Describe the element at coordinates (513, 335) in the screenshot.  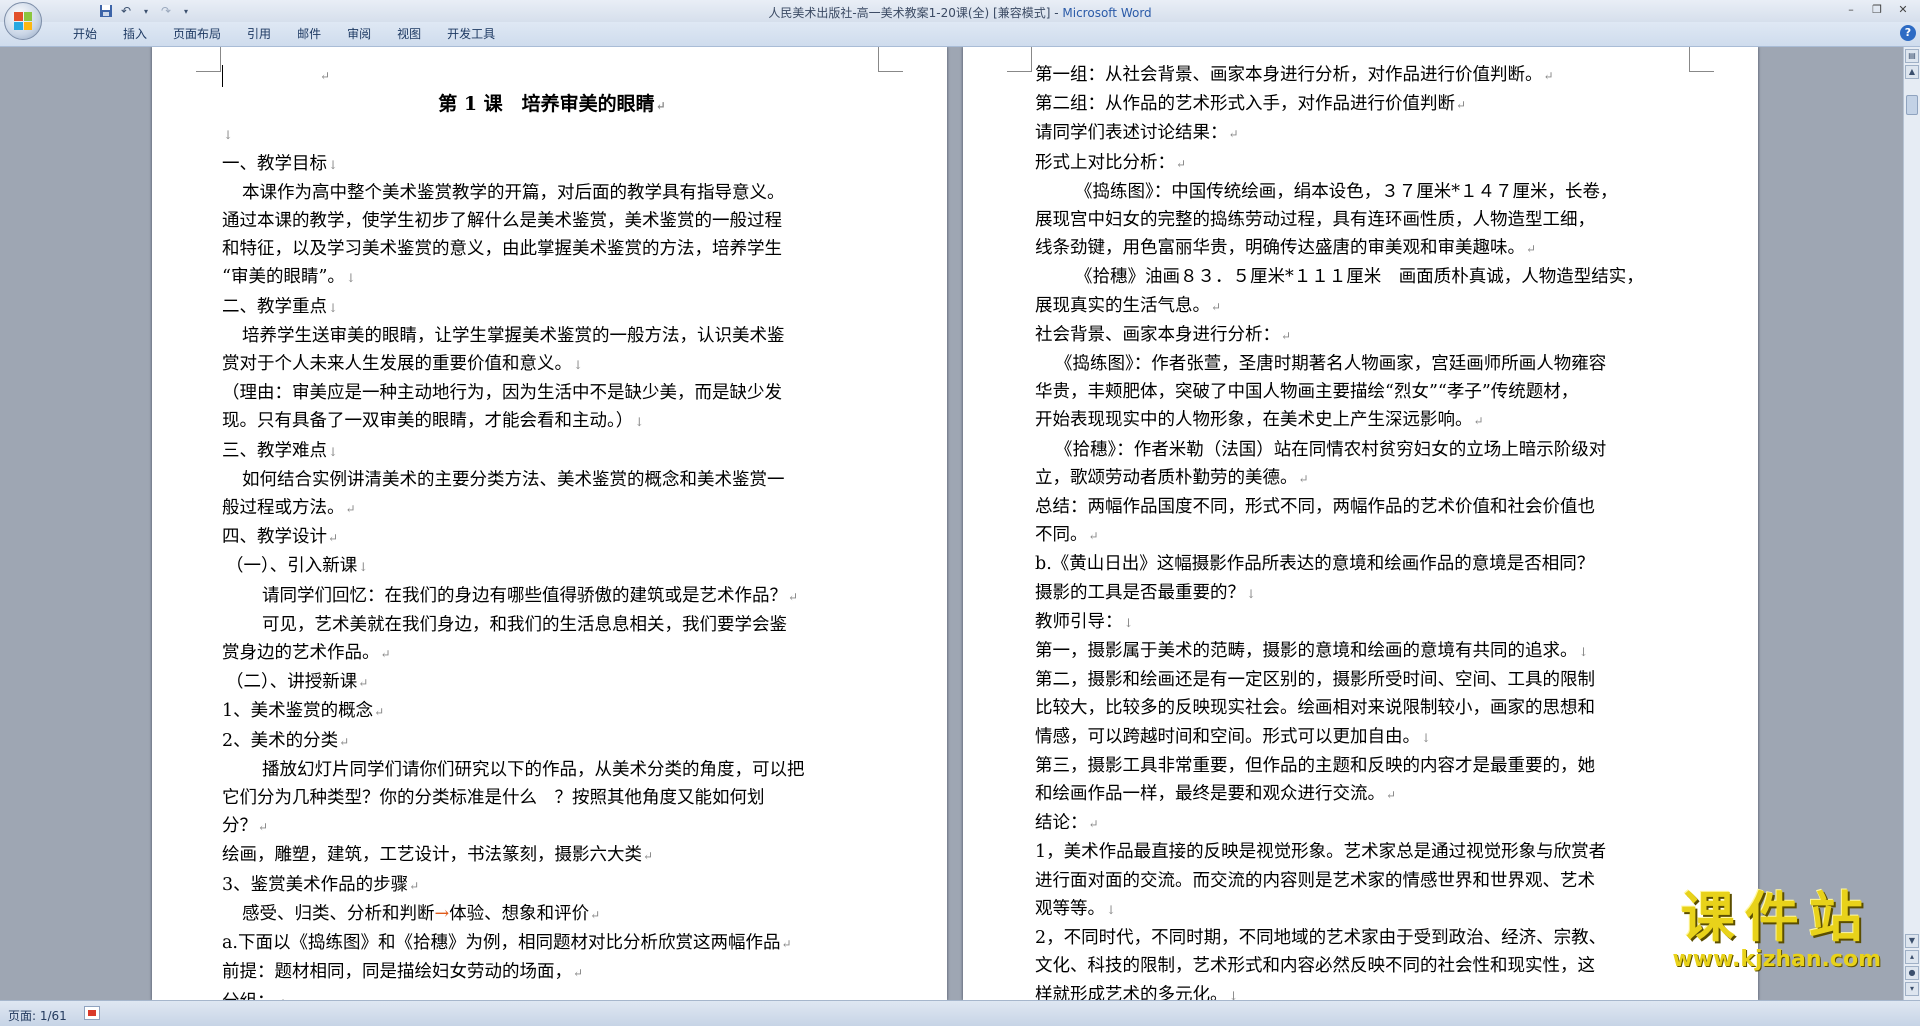
I see `body-paragraph: 培养学生送审美的眼睛，让学生掌握美术鉴赏的一般方法，认识美术鉴` at that location.